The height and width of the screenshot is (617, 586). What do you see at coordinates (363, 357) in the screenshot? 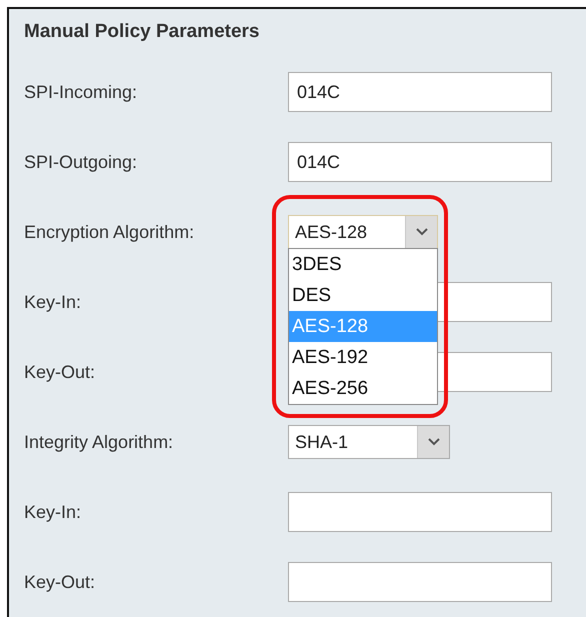
I see `dropdown-option: AES-192` at bounding box center [363, 357].